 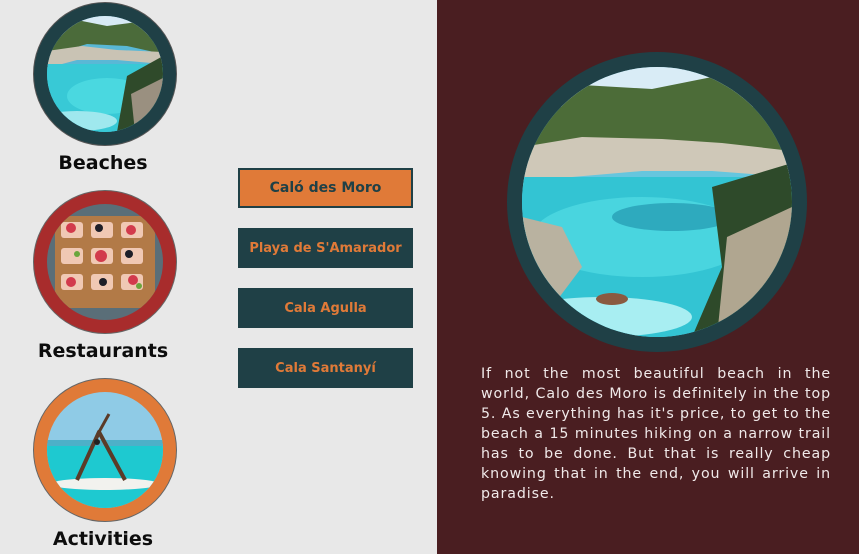 I want to click on restaurants-image-ring, so click(x=105, y=262).